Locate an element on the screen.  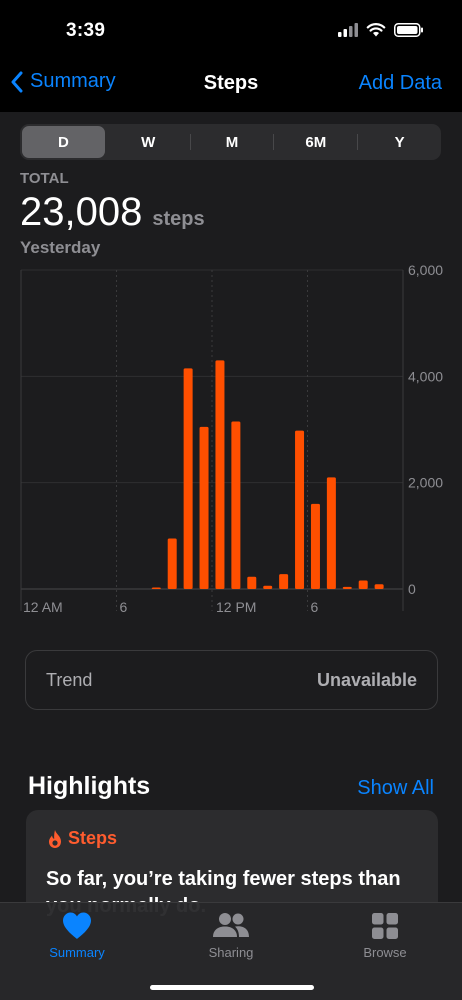
tab-browse-label: Browse is located at coordinates (385, 952).